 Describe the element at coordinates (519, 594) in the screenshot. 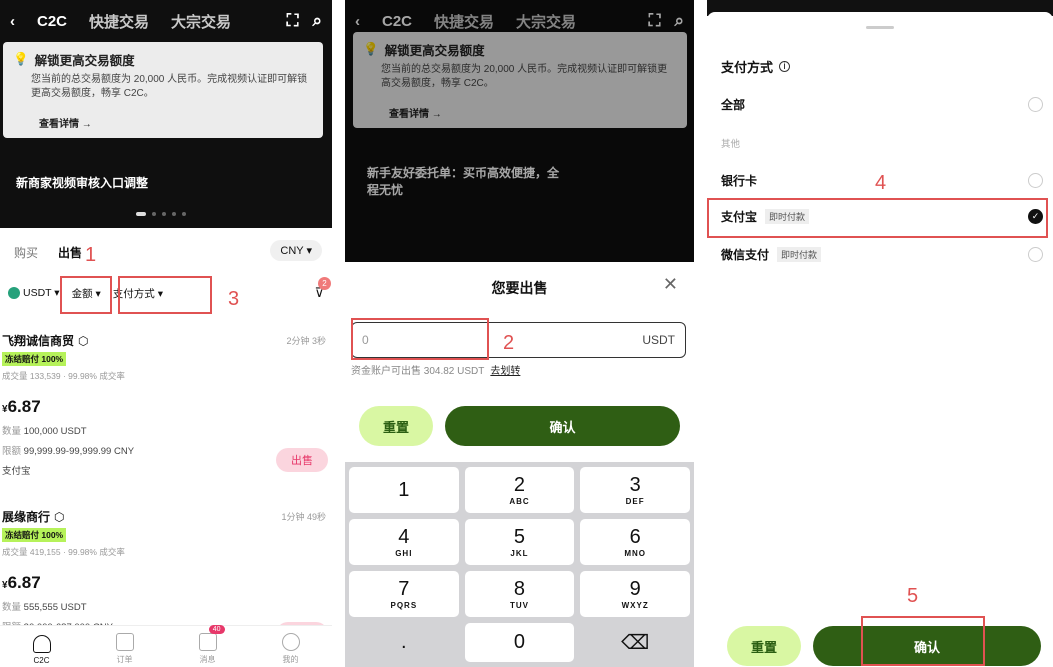

I see `key-8: 8 TUV` at that location.